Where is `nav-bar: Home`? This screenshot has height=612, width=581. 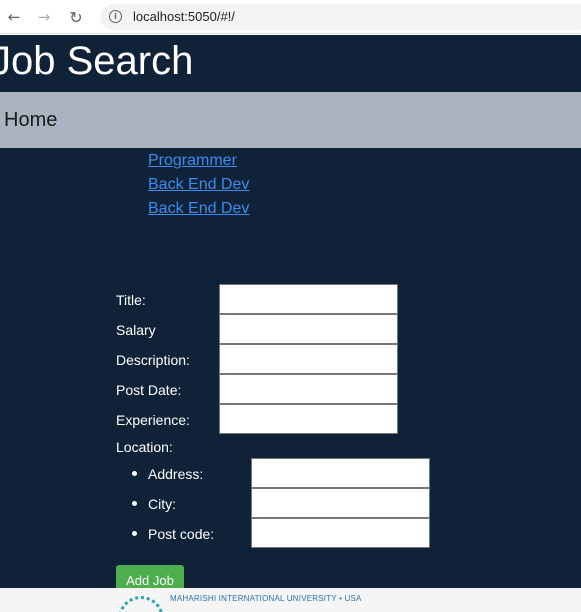
nav-bar: Home is located at coordinates (290, 120).